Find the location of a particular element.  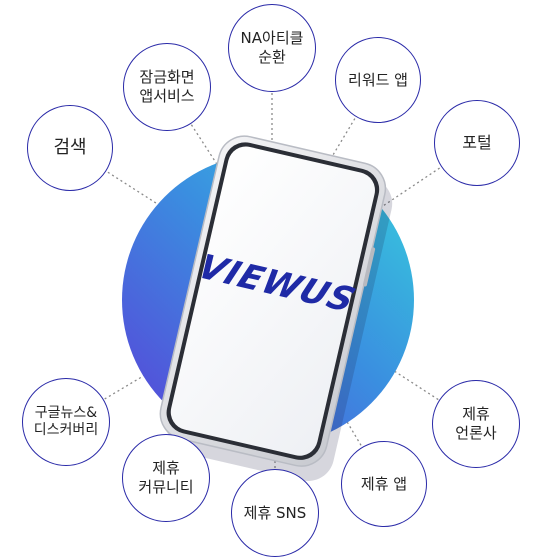

node-partner-press: 제휴 언론사 is located at coordinates (476, 424).